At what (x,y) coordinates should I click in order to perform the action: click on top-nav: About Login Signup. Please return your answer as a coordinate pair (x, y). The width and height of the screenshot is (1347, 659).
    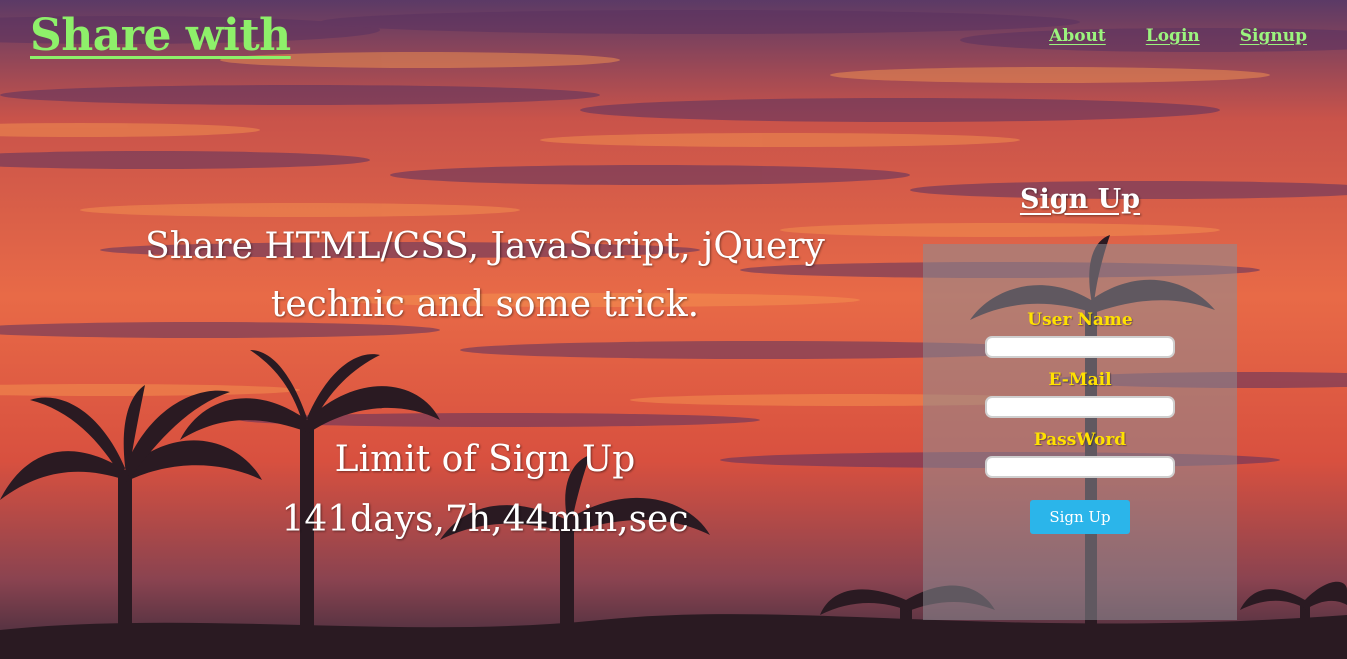
    Looking at the image, I should click on (1178, 36).